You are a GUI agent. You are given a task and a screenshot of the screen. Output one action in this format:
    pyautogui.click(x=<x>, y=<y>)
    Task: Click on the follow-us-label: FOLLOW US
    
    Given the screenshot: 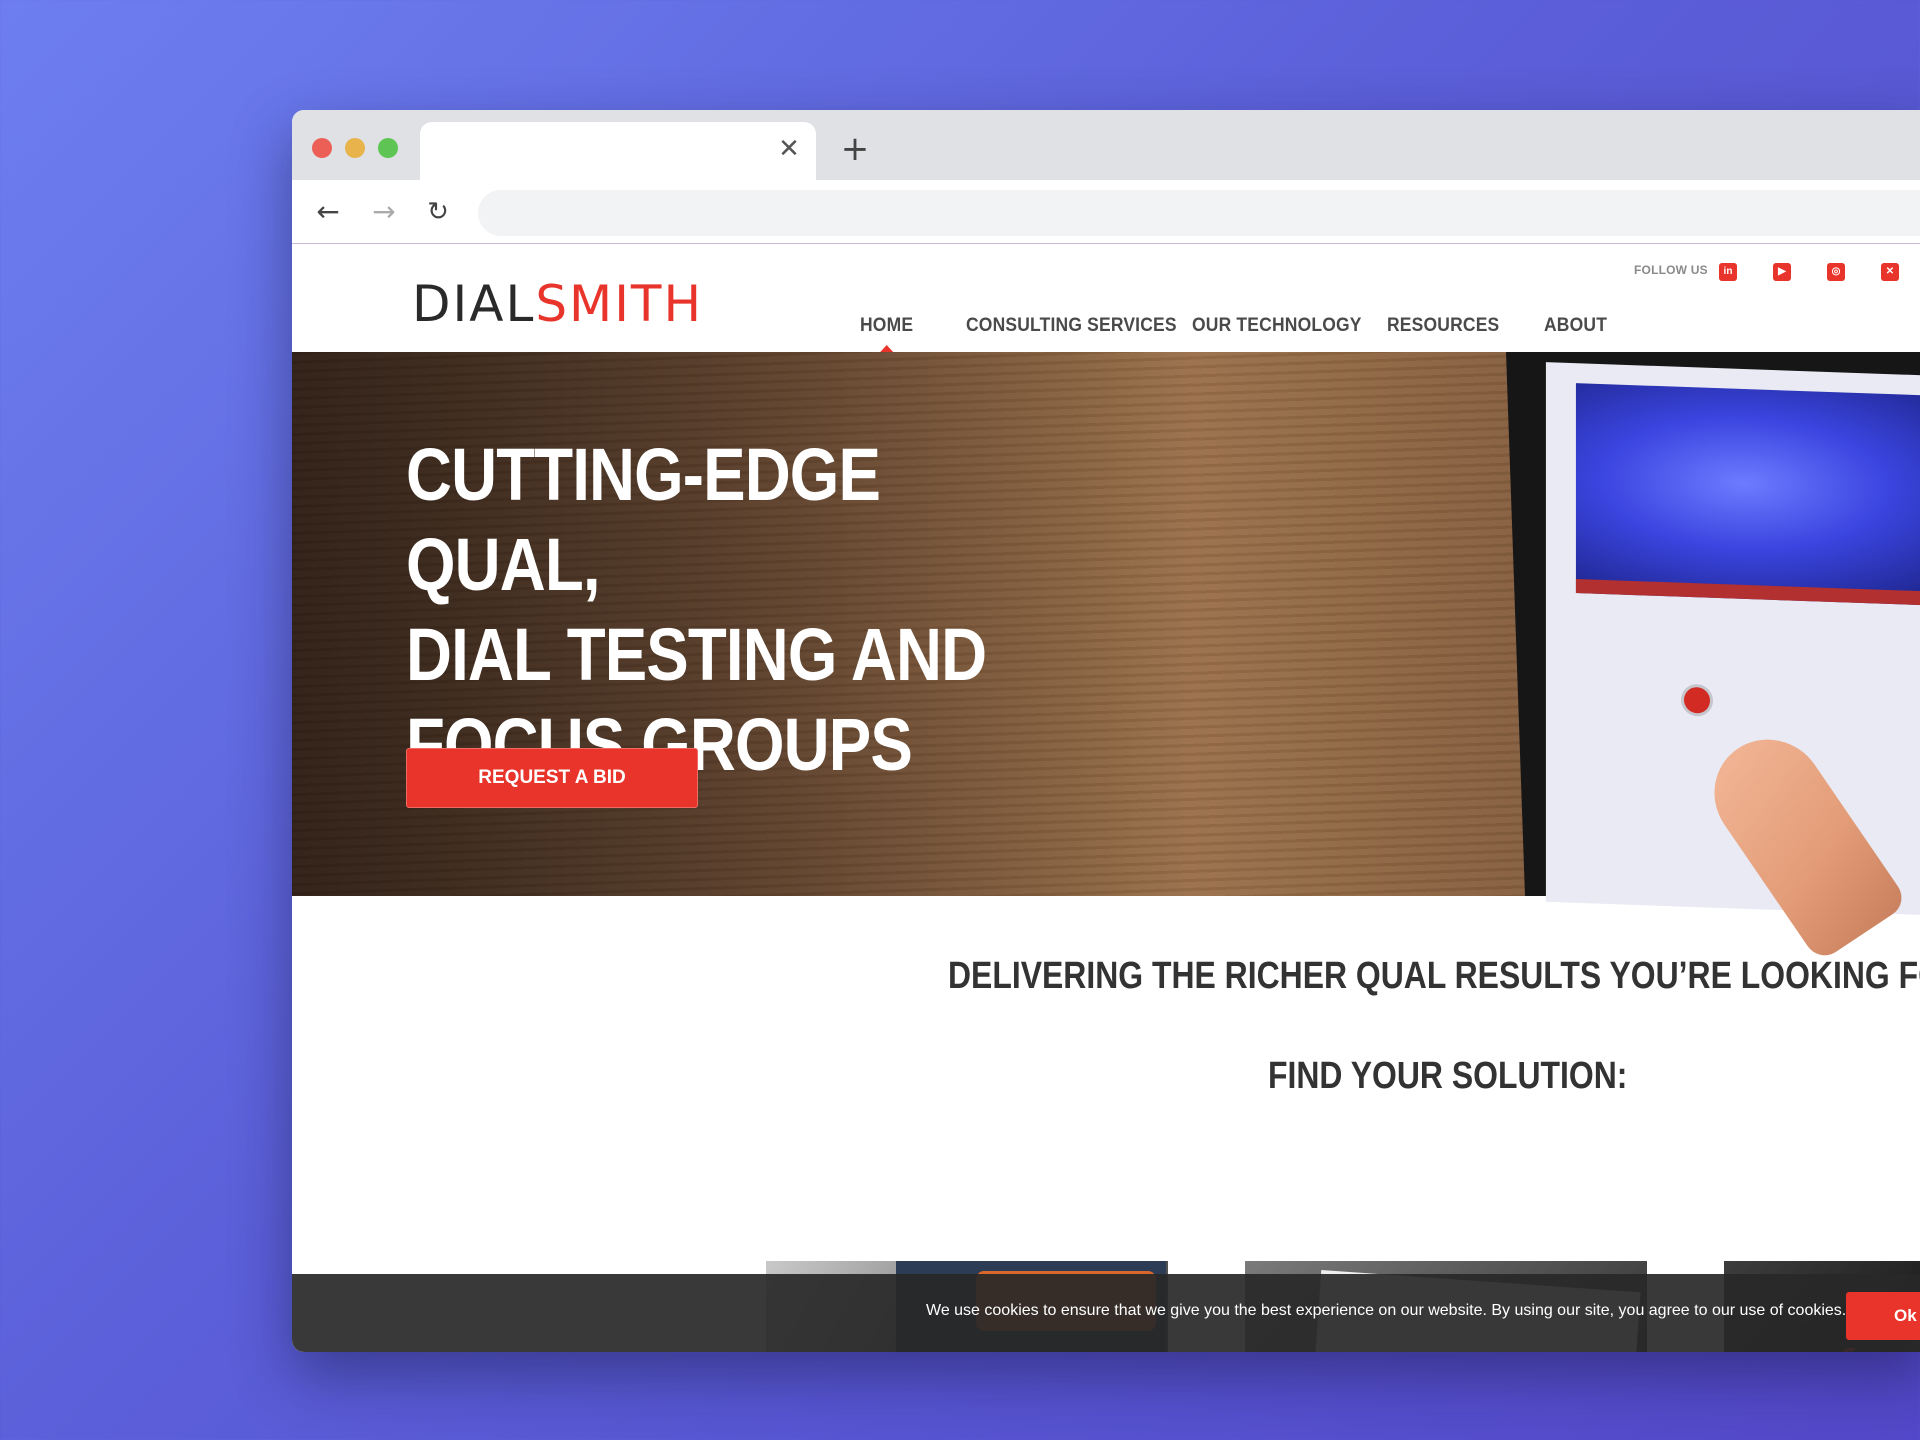 What is the action you would take?
    pyautogui.click(x=1671, y=270)
    